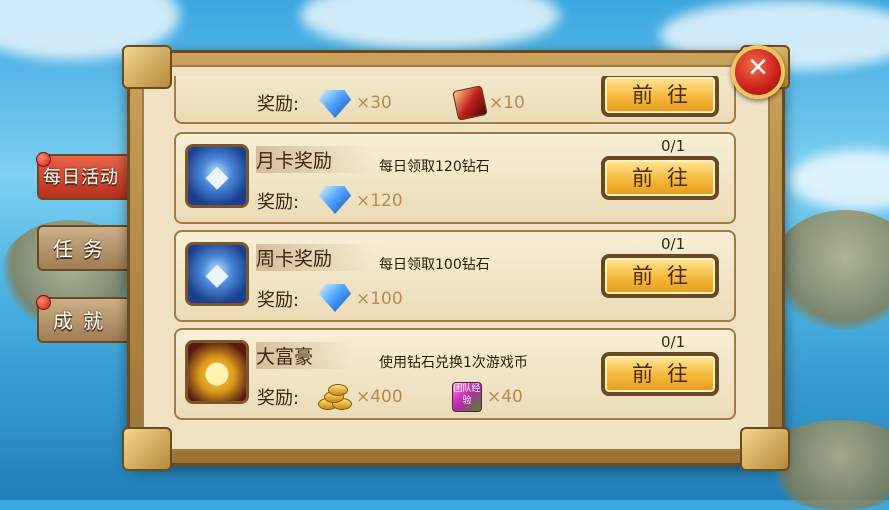 Image resolution: width=889 pixels, height=510 pixels. Describe the element at coordinates (83, 249) in the screenshot. I see `tab-label: 任务` at that location.